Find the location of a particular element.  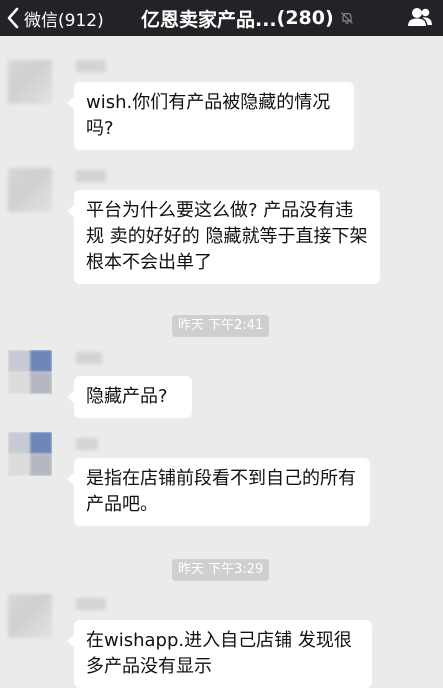

chat-header: 微信(912) 亿恩卖家产品... (280) is located at coordinates (221, 18).